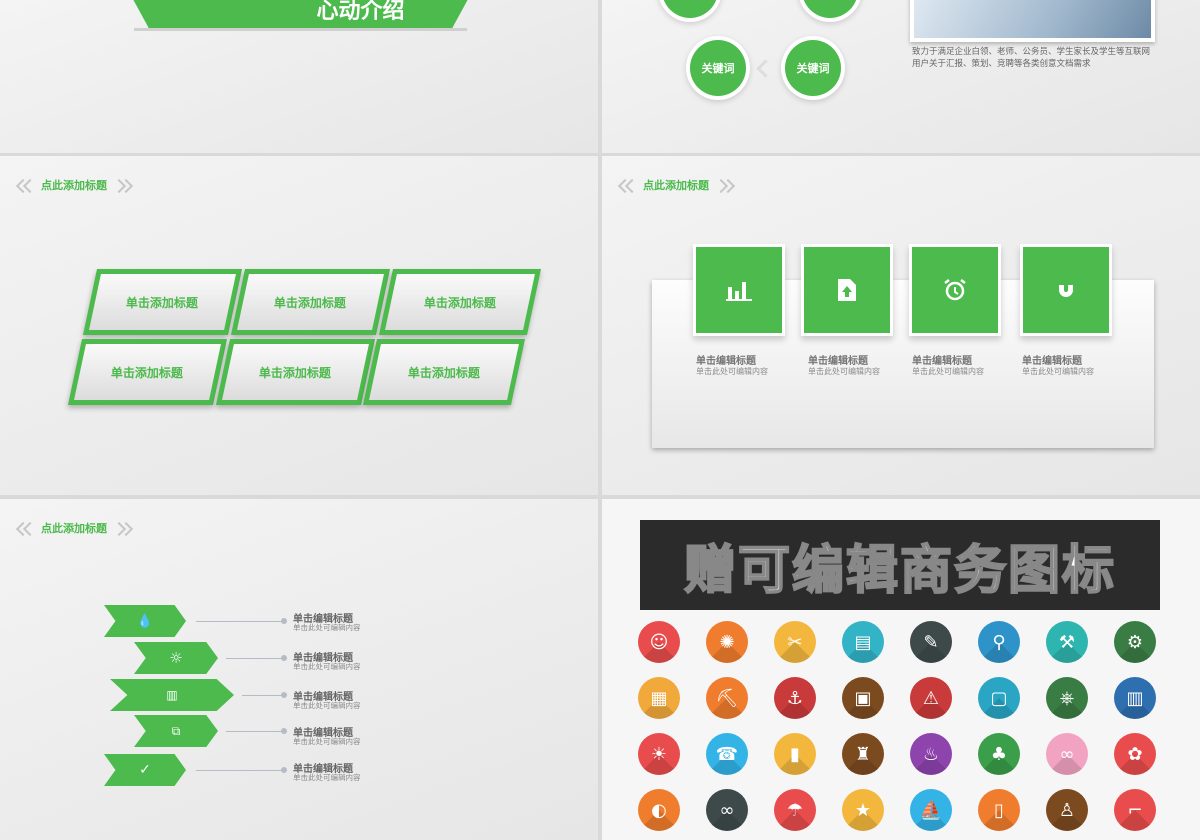 The image size is (1200, 840). I want to click on book-icon: ▥, so click(172, 695).